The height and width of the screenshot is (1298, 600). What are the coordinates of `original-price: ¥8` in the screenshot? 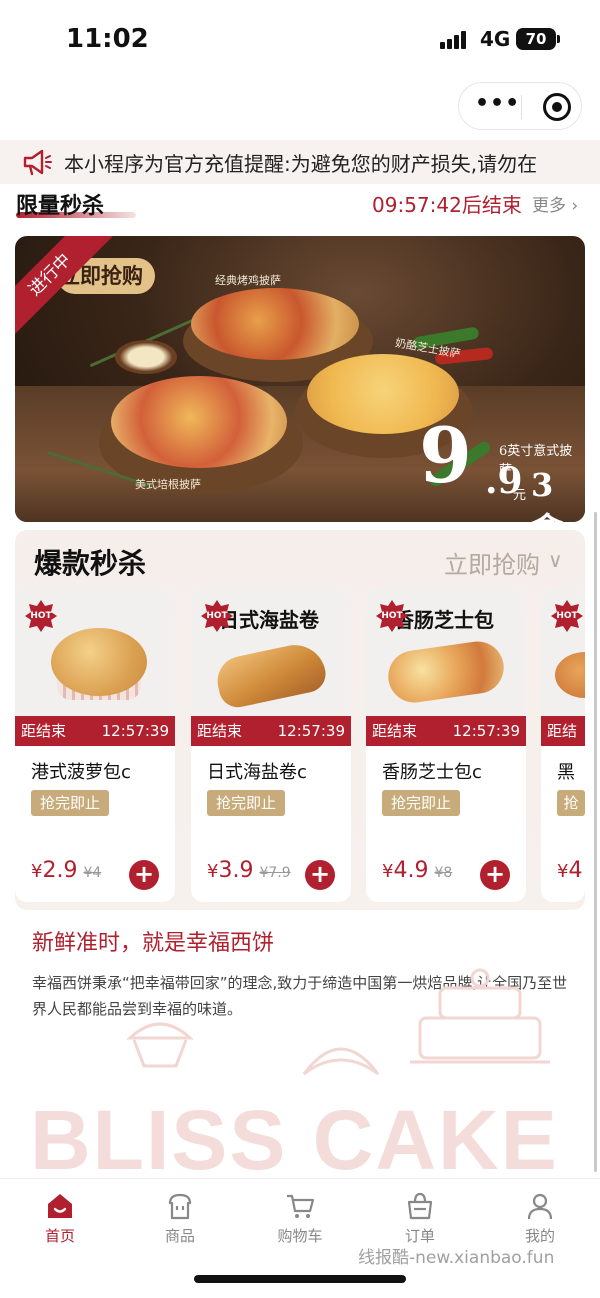 It's located at (443, 873).